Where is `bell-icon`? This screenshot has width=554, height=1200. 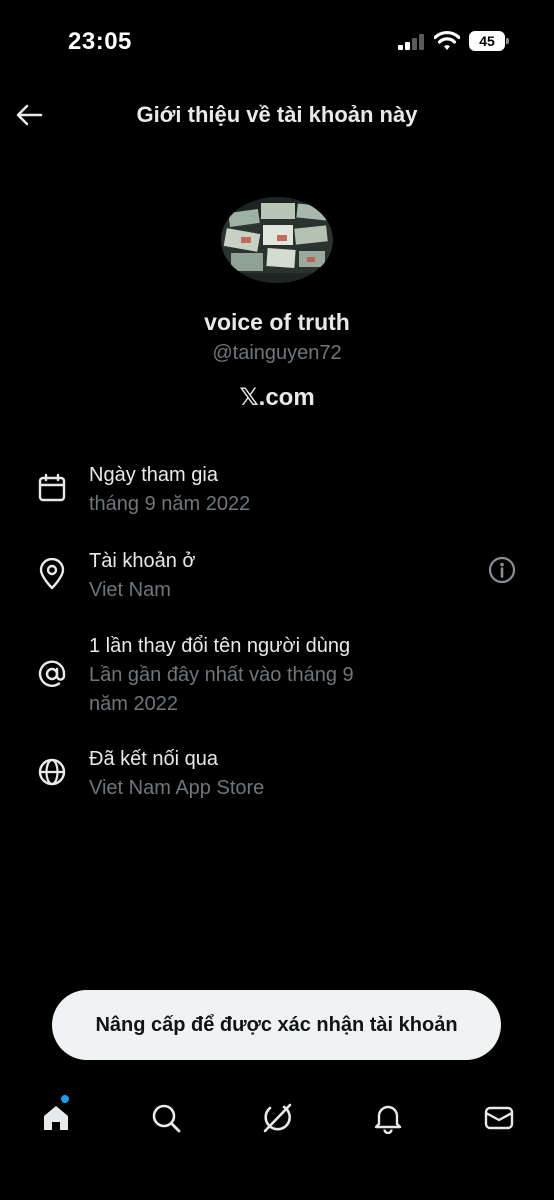
bell-icon is located at coordinates (388, 1119).